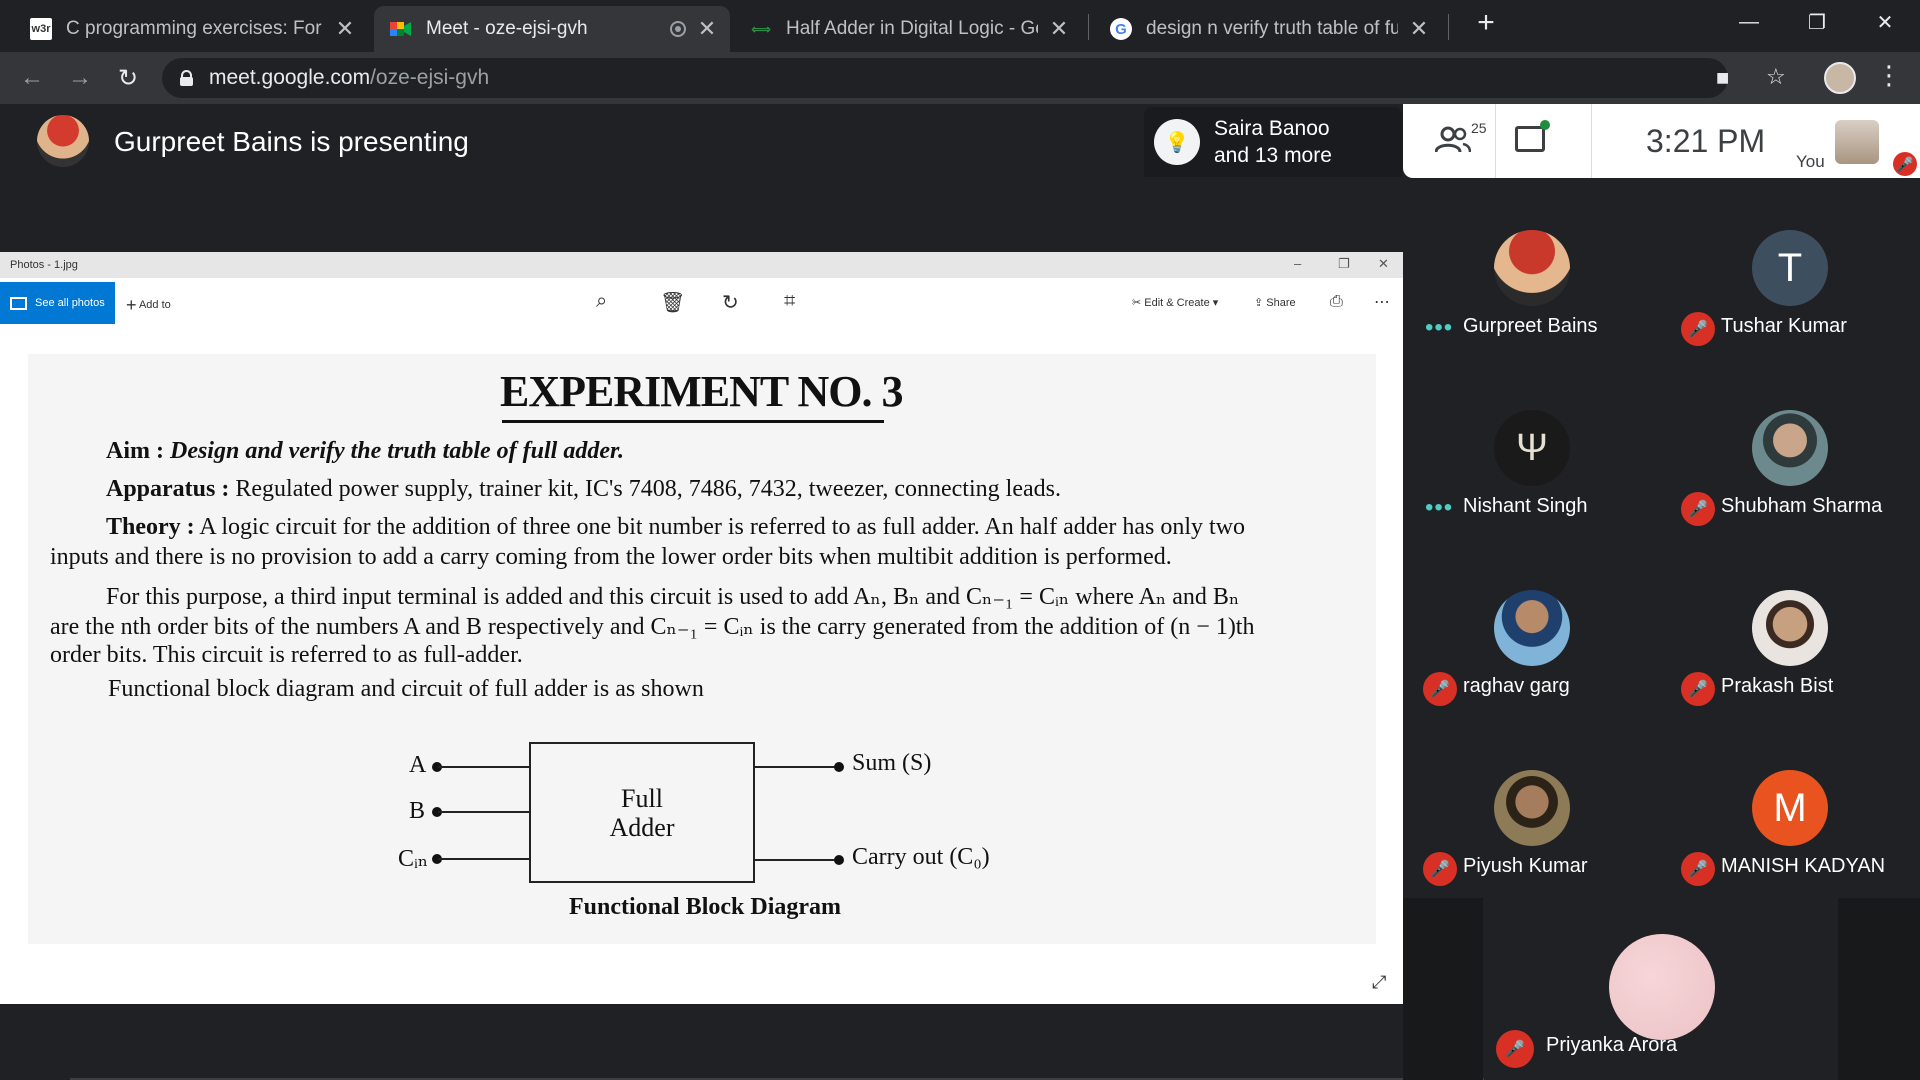 The height and width of the screenshot is (1080, 1920). Describe the element at coordinates (18, 303) in the screenshot. I see `photos-icon` at that location.